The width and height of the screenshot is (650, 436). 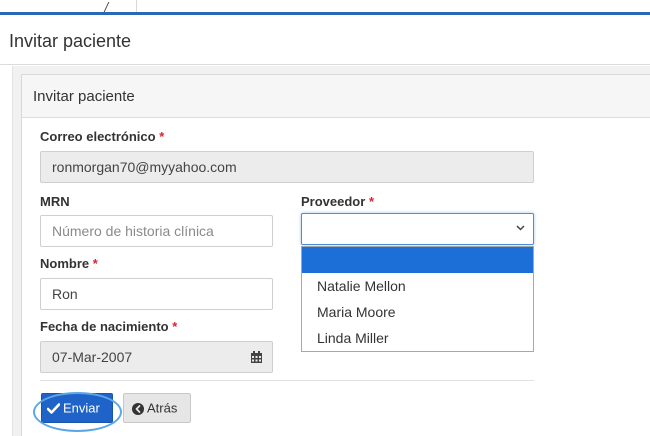 I want to click on mrn-label: MRN, so click(x=55, y=201).